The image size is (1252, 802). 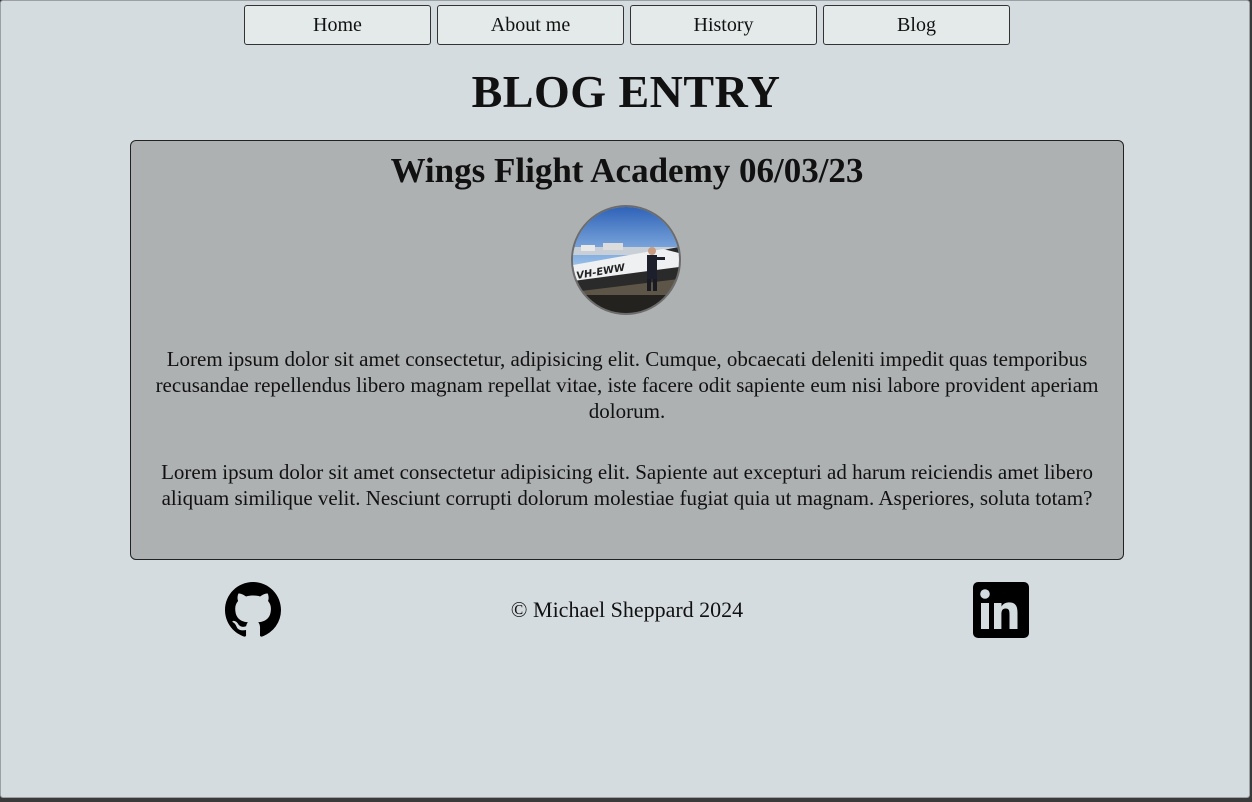 I want to click on nav-history-button: History, so click(x=723, y=25).